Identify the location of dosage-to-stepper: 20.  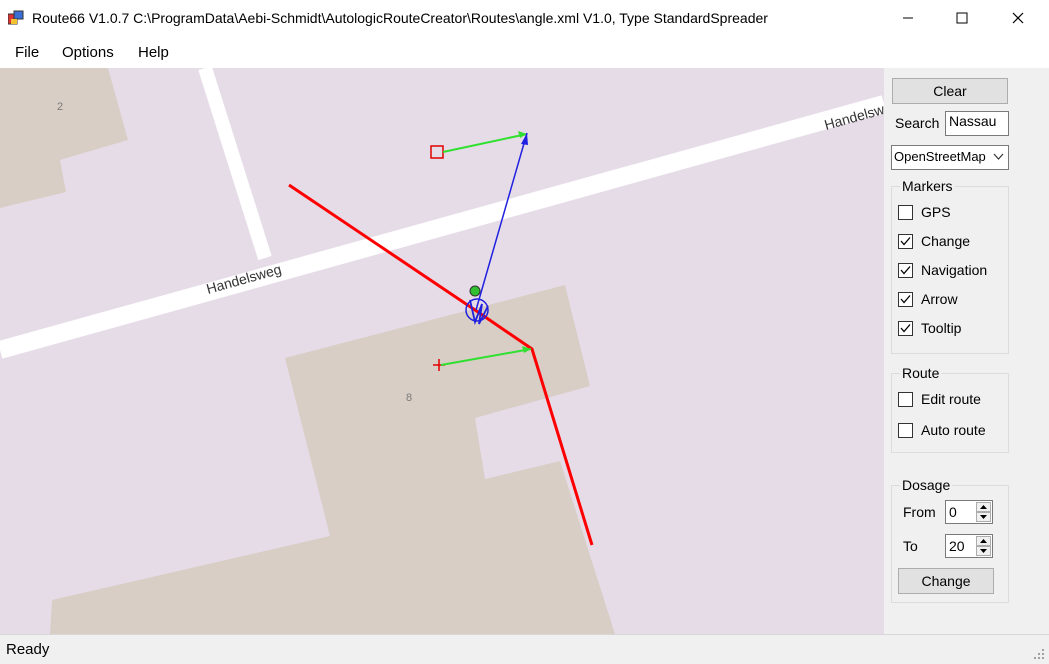
(969, 546).